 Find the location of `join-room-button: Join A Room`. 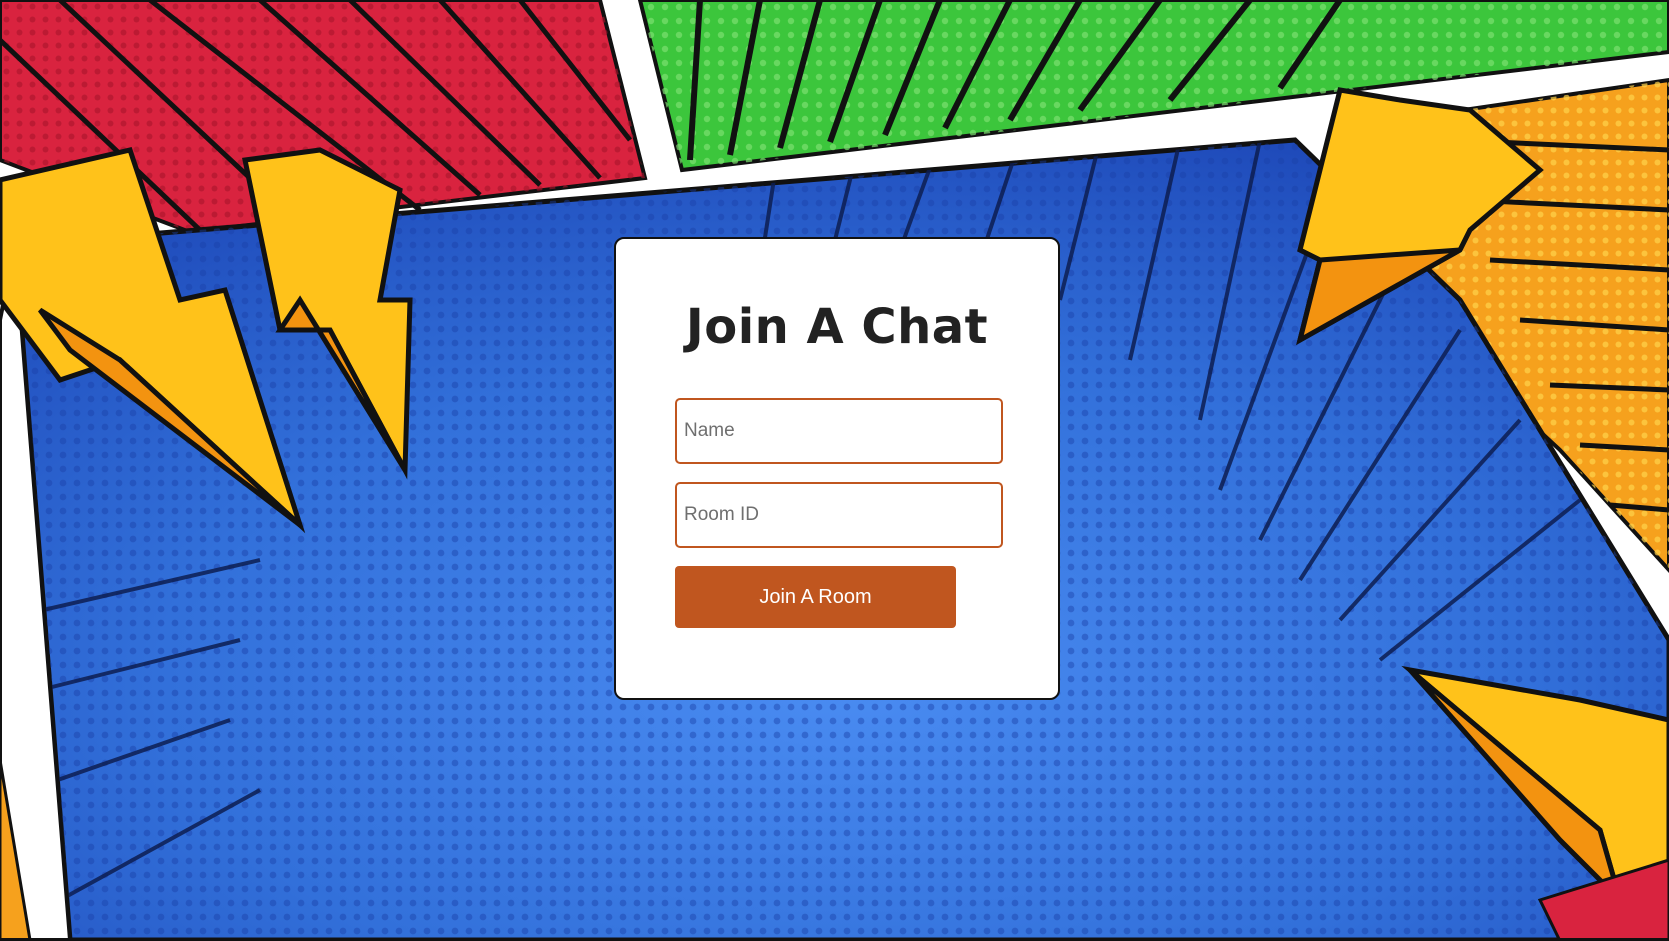

join-room-button: Join A Room is located at coordinates (815, 597).